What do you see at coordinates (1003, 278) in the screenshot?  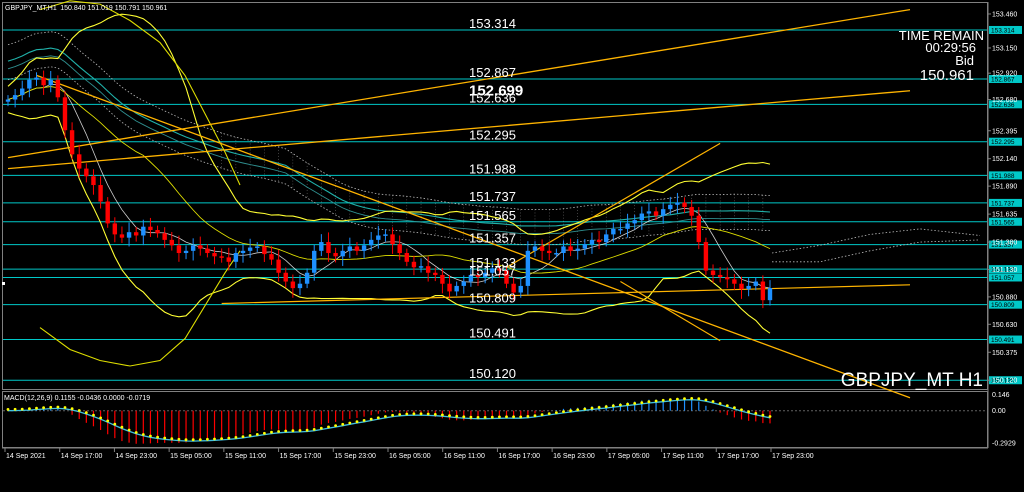 I see `level-box-label-9: 151.057` at bounding box center [1003, 278].